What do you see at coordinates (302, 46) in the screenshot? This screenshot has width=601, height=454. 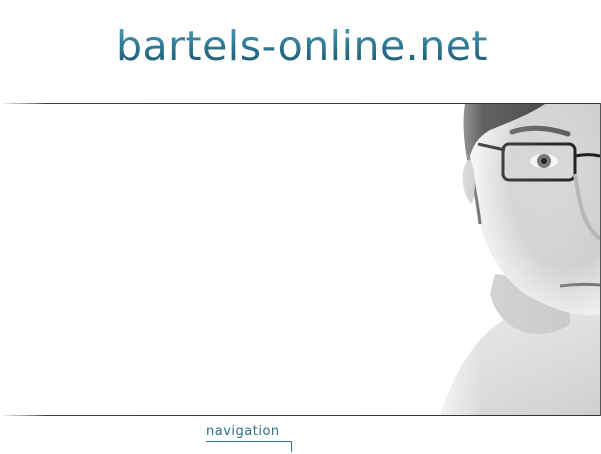 I see `site-title-logo: bartels-online.net` at bounding box center [302, 46].